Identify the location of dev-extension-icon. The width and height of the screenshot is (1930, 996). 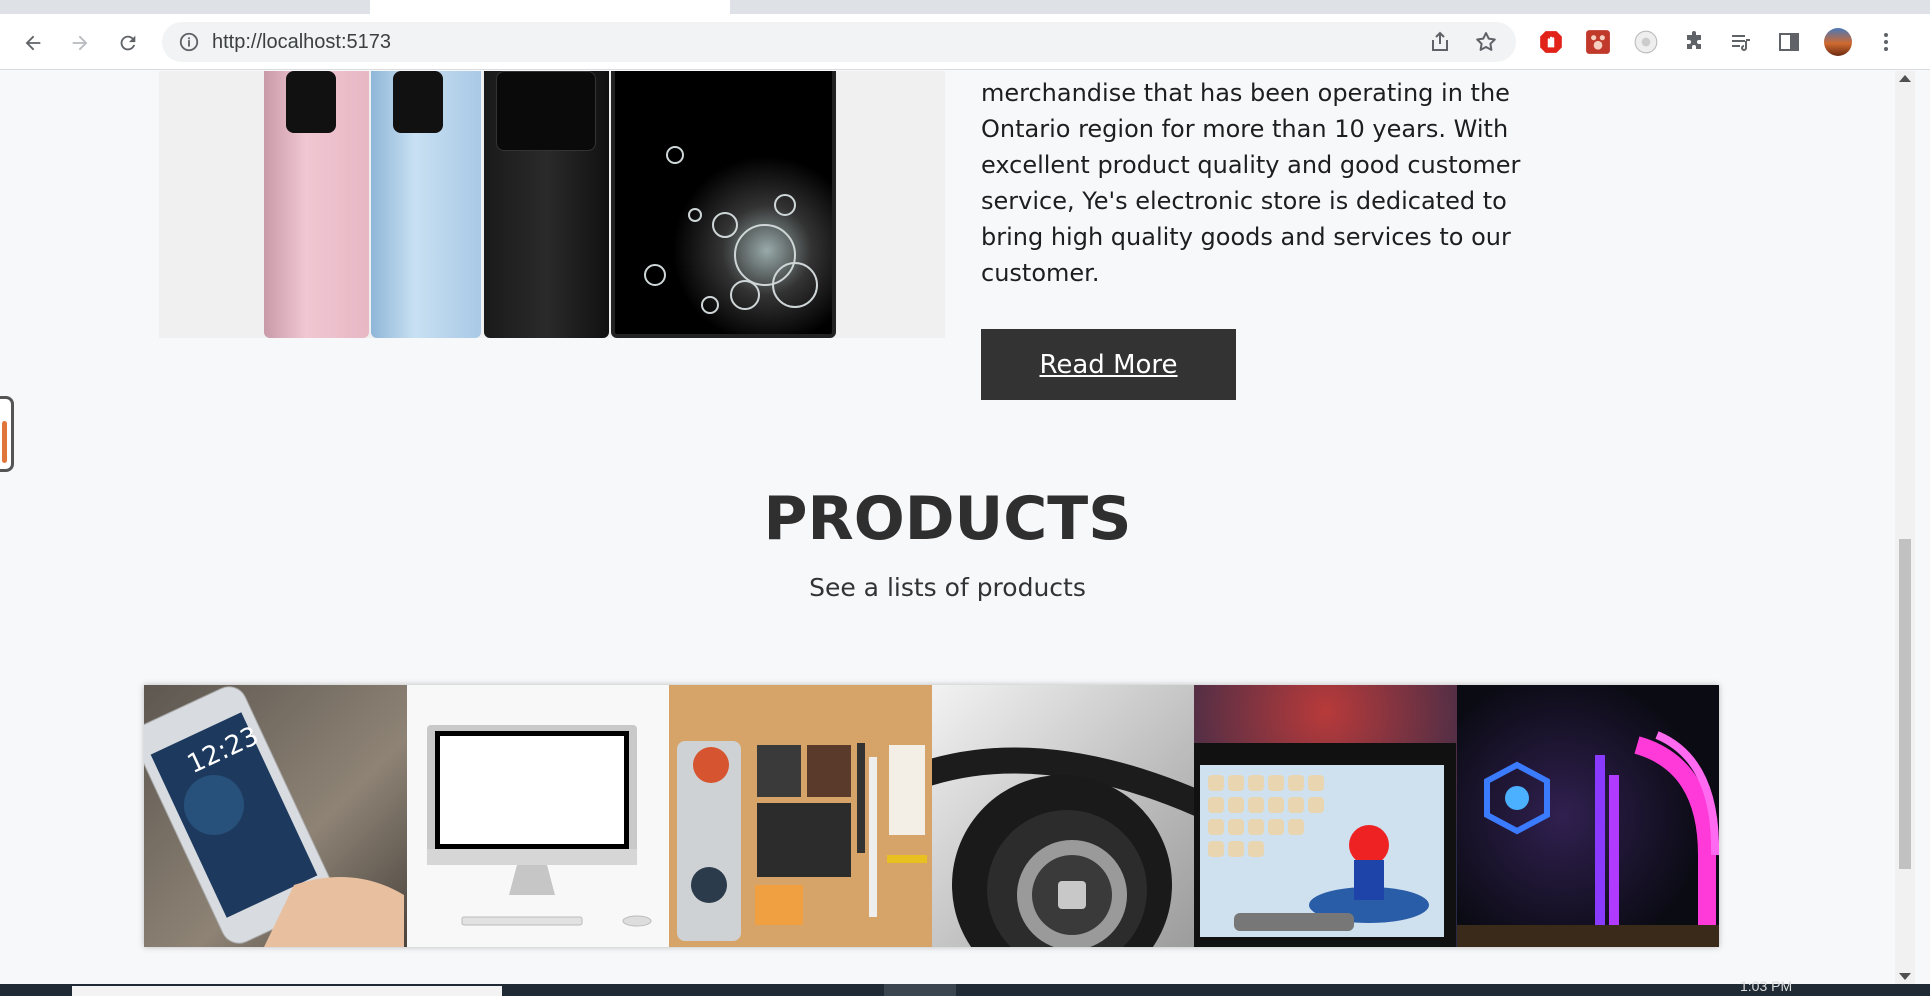
(1646, 42).